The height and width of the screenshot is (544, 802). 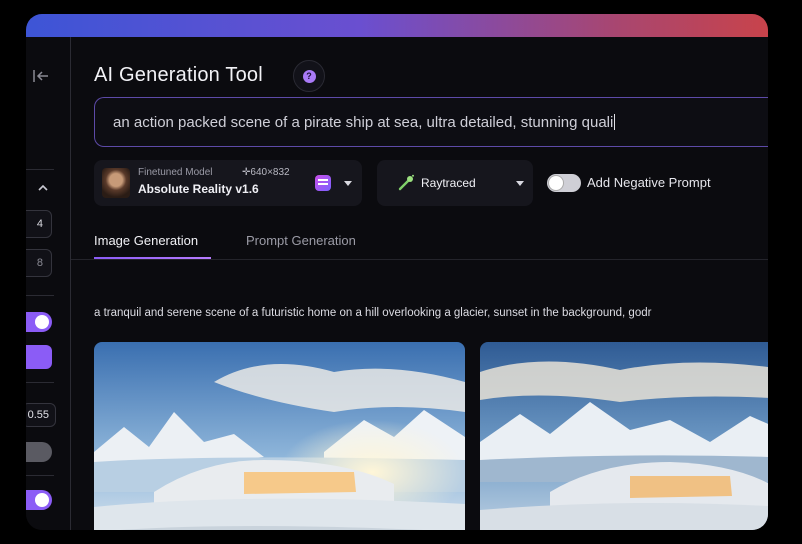 What do you see at coordinates (39, 224) in the screenshot?
I see `sidebar-number-field: 4` at bounding box center [39, 224].